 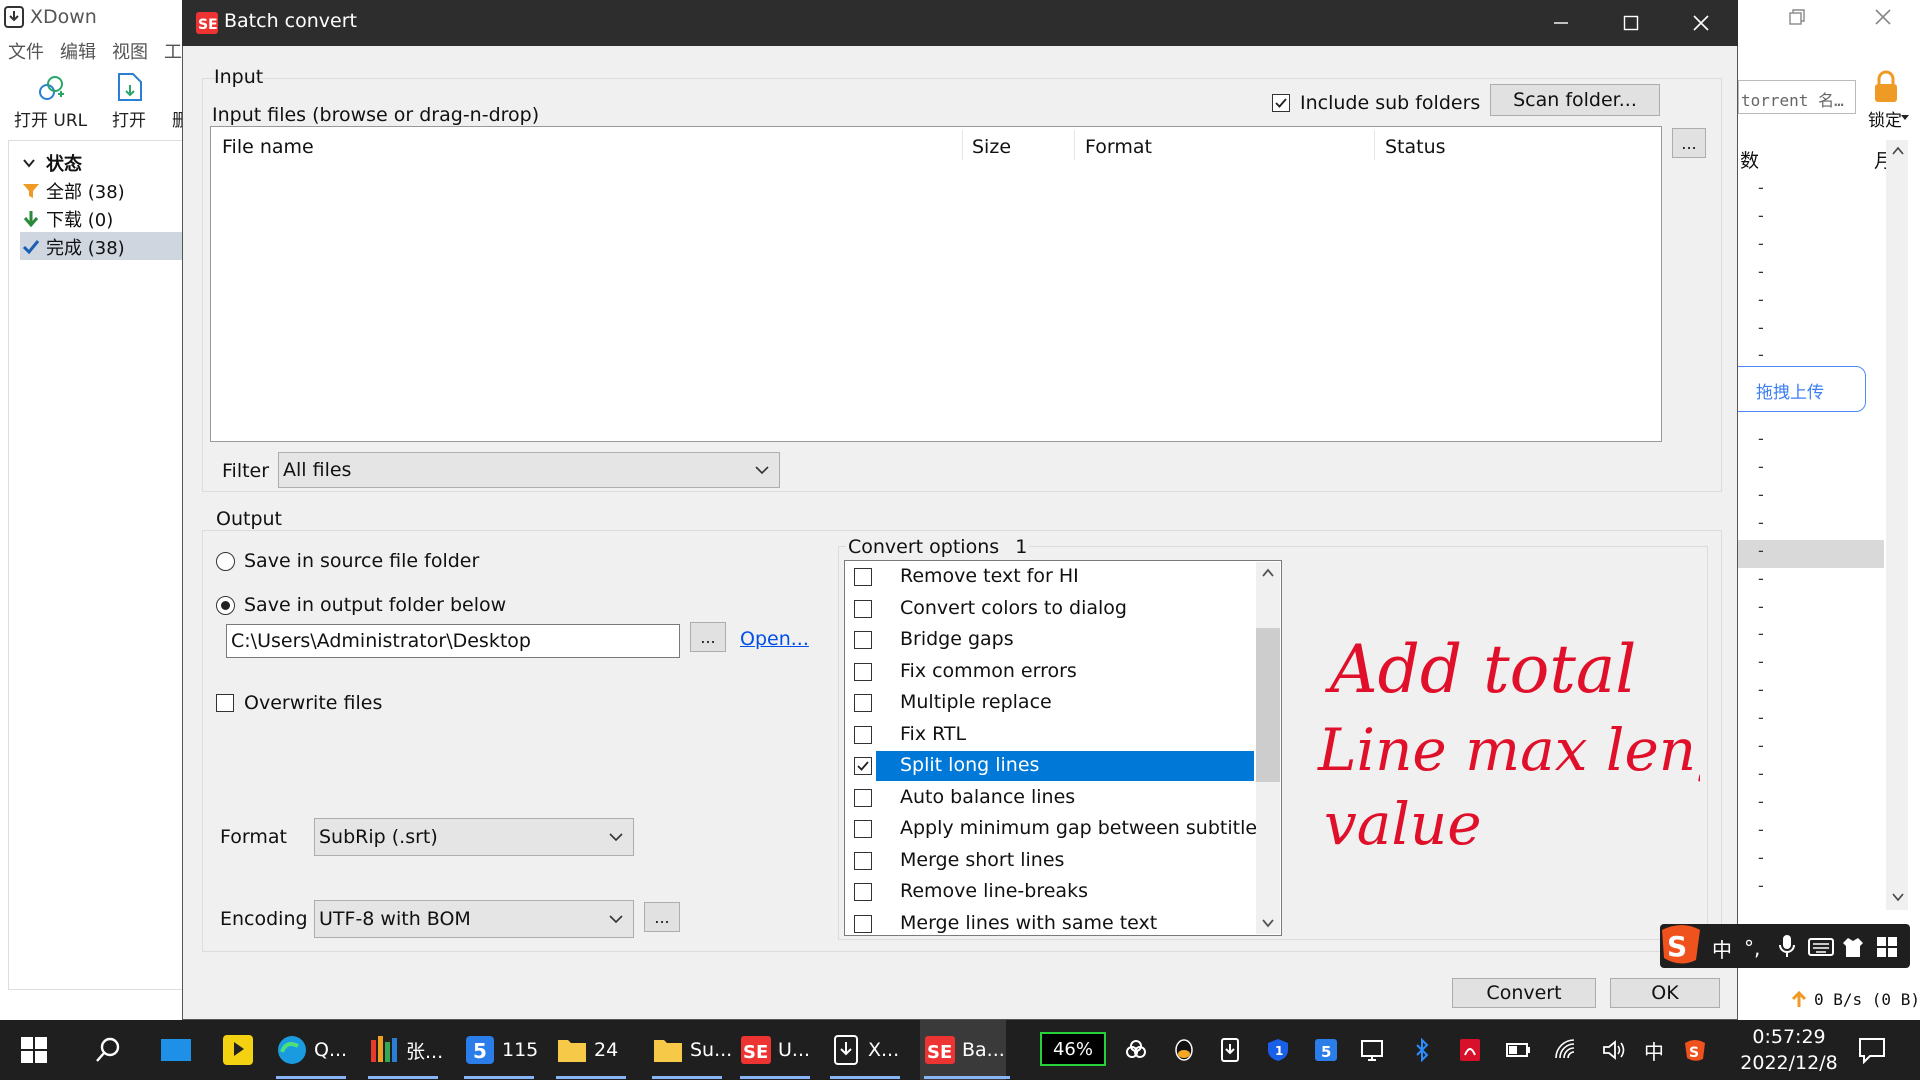 I want to click on maximize-button, so click(x=1631, y=23).